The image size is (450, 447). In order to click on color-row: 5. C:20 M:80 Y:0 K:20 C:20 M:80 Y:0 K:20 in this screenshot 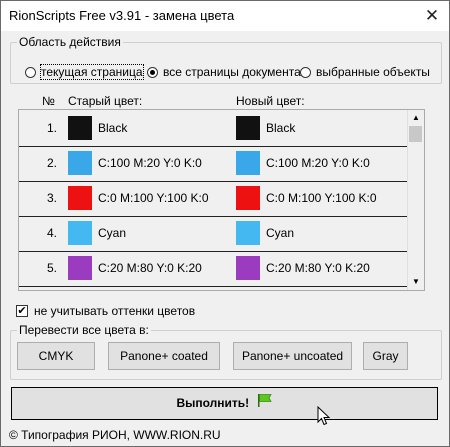, I will do `click(213, 268)`.